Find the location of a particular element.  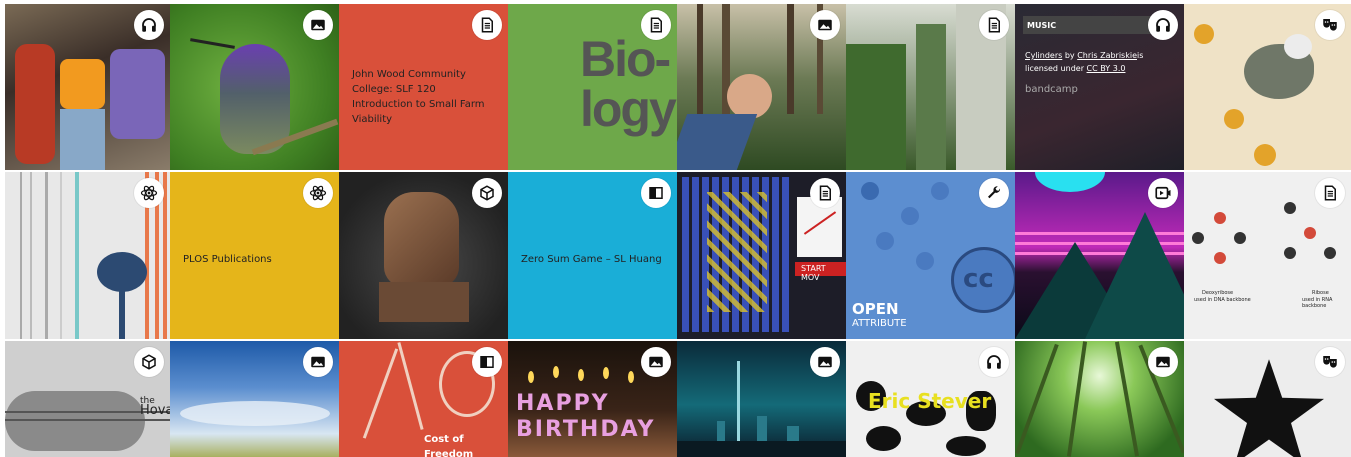

candle-letters: HAPPY BIRTHDAY is located at coordinates (586, 416).